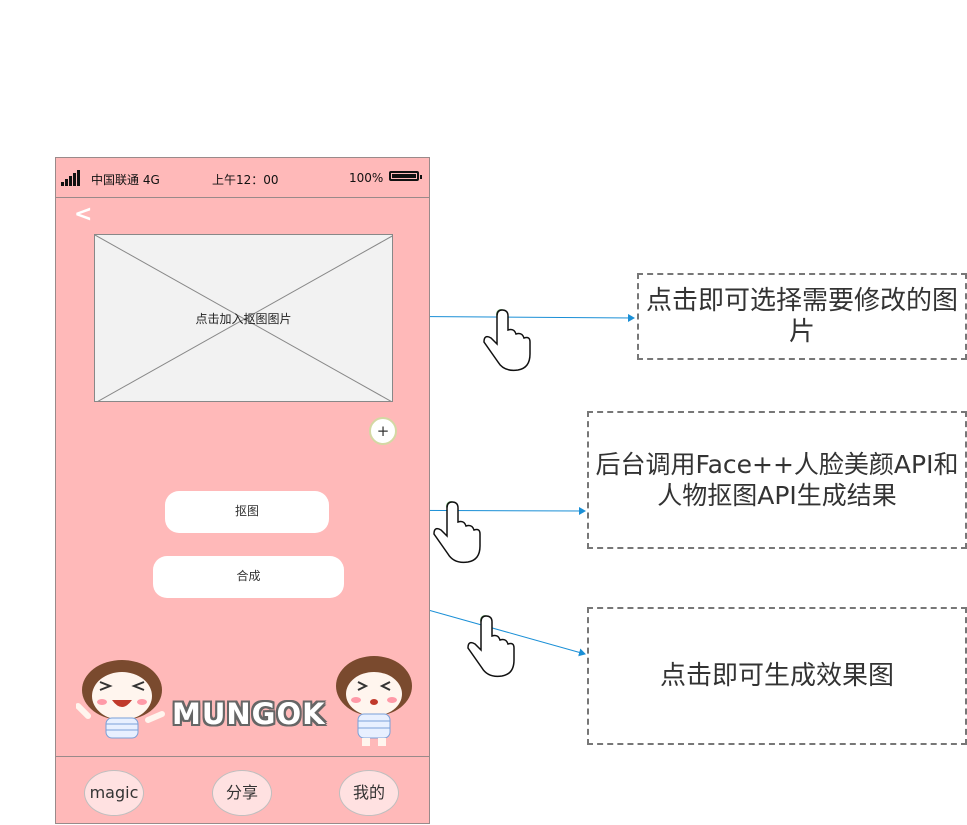 The height and width of the screenshot is (825, 967). Describe the element at coordinates (383, 431) in the screenshot. I see `add-image-button: +` at that location.